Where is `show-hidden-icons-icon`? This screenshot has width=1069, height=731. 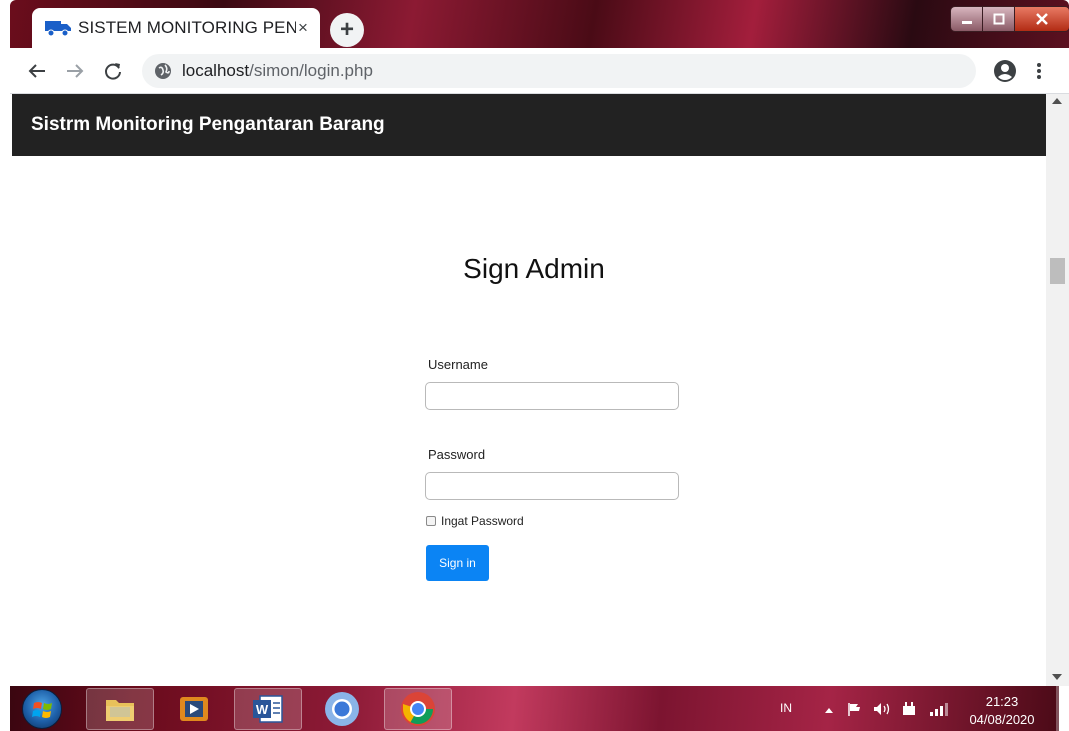 show-hidden-icons-icon is located at coordinates (829, 710).